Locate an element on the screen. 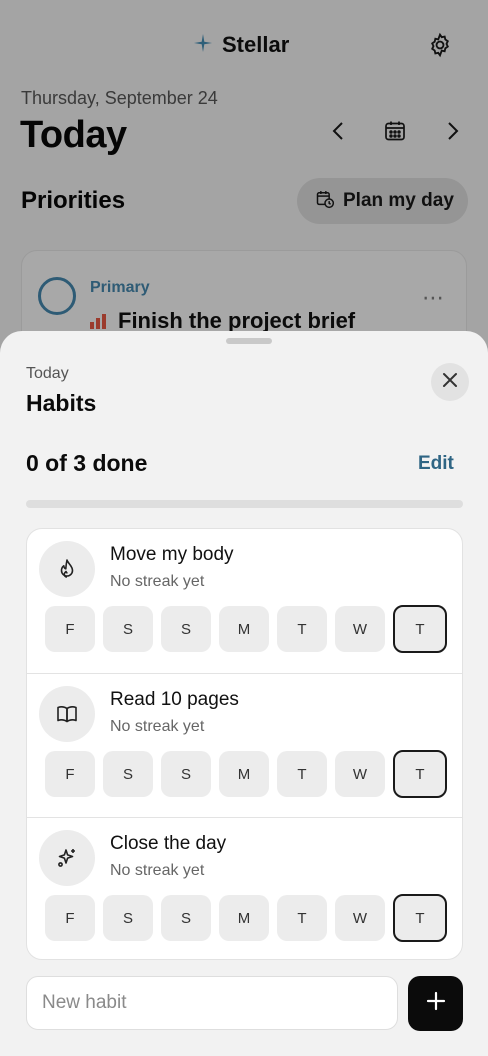  habit-name: Close the day is located at coordinates (168, 843).